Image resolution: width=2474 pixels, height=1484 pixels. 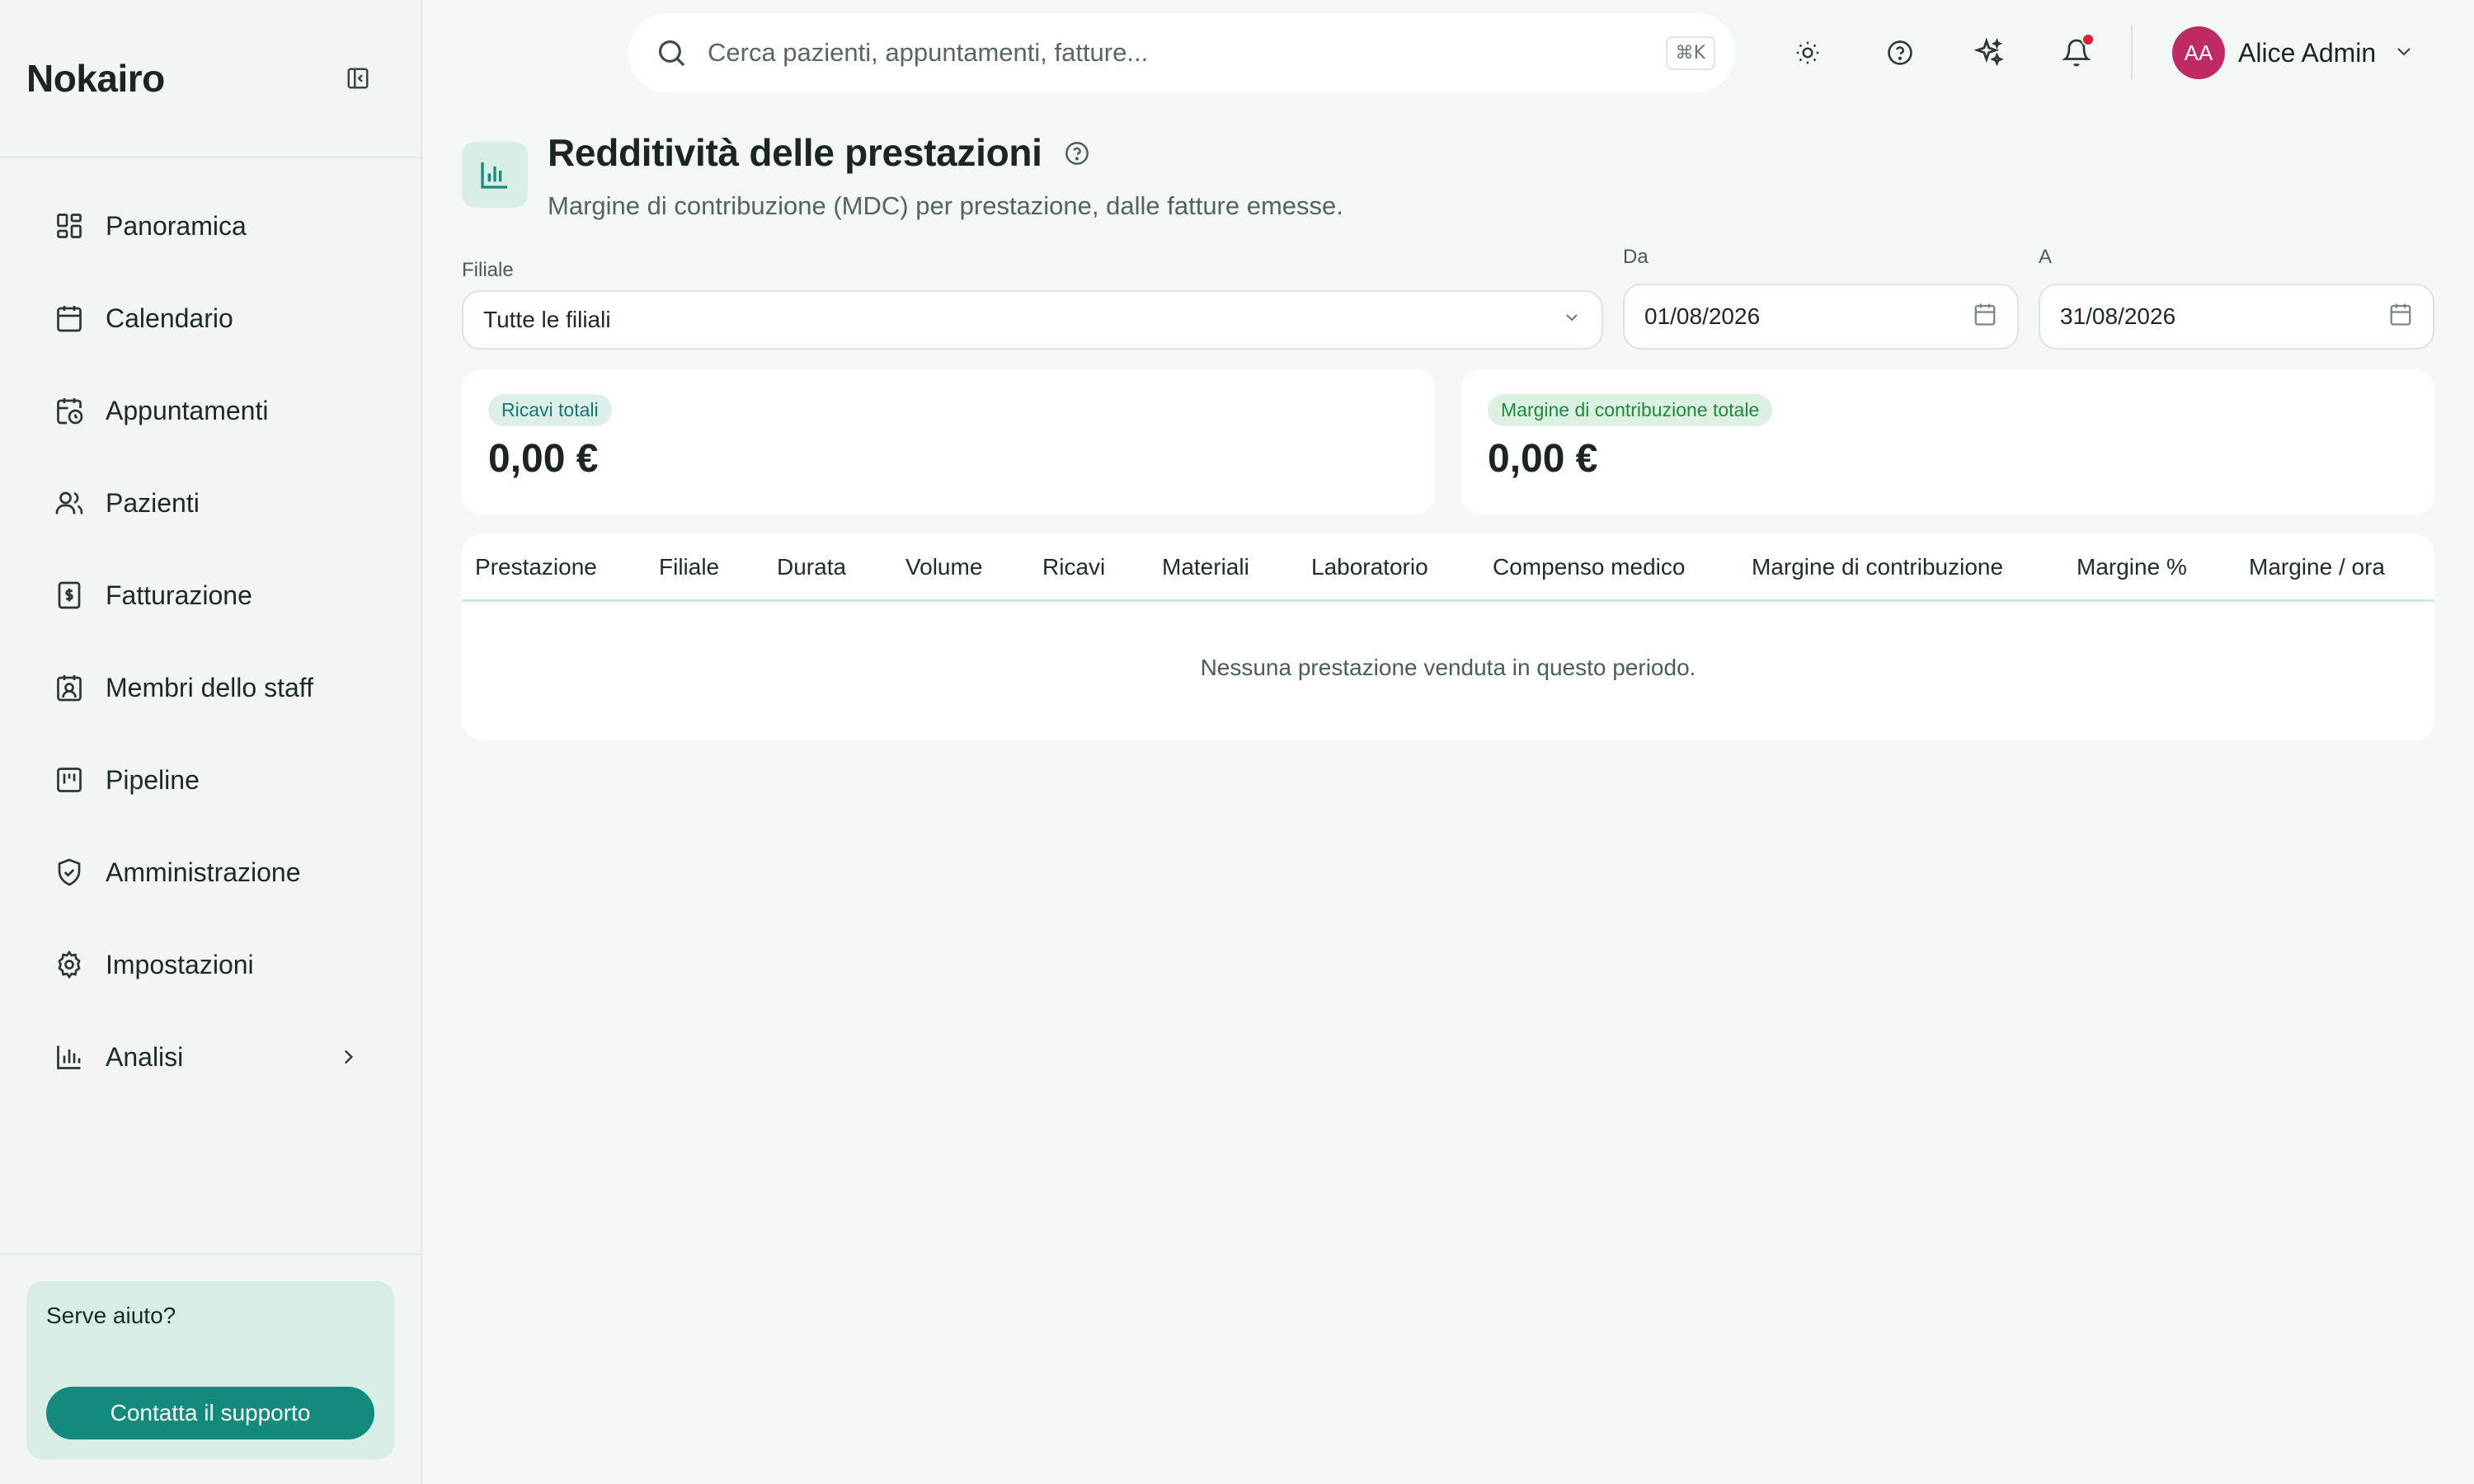 I want to click on sidebar-item-label: Membri dello staff, so click(x=209, y=687).